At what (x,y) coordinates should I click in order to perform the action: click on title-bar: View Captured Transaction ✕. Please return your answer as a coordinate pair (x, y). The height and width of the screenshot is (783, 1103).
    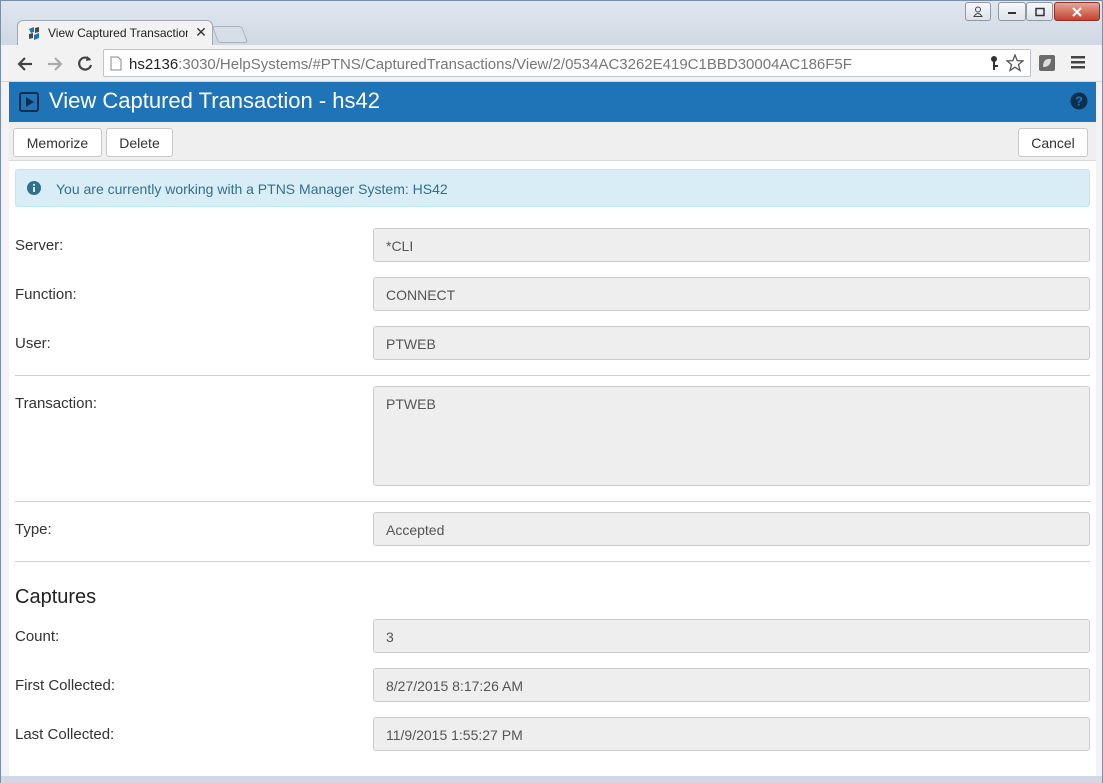
    Looking at the image, I should click on (551, 23).